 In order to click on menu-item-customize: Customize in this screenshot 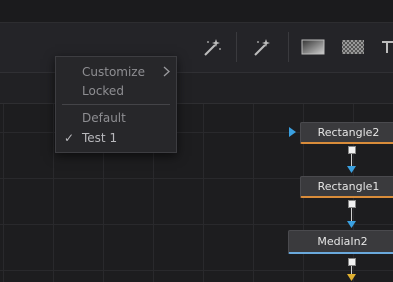, I will do `click(116, 72)`.